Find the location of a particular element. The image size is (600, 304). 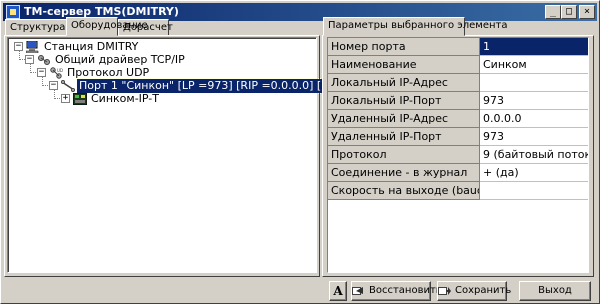

property-value: Синком is located at coordinates (534, 65).